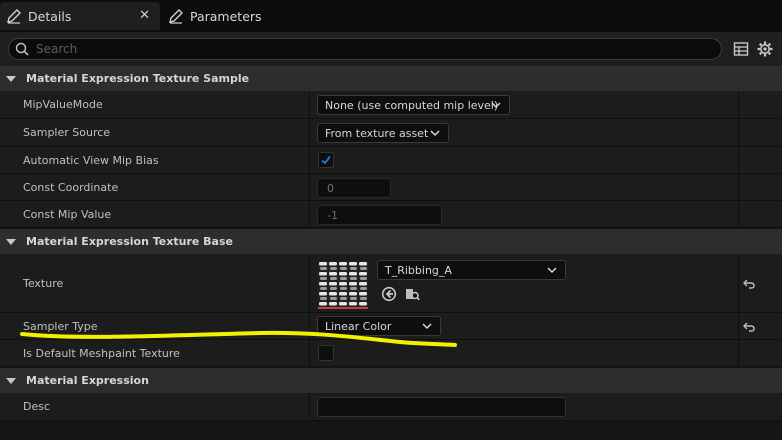  I want to click on checkmark-icon, so click(326, 160).